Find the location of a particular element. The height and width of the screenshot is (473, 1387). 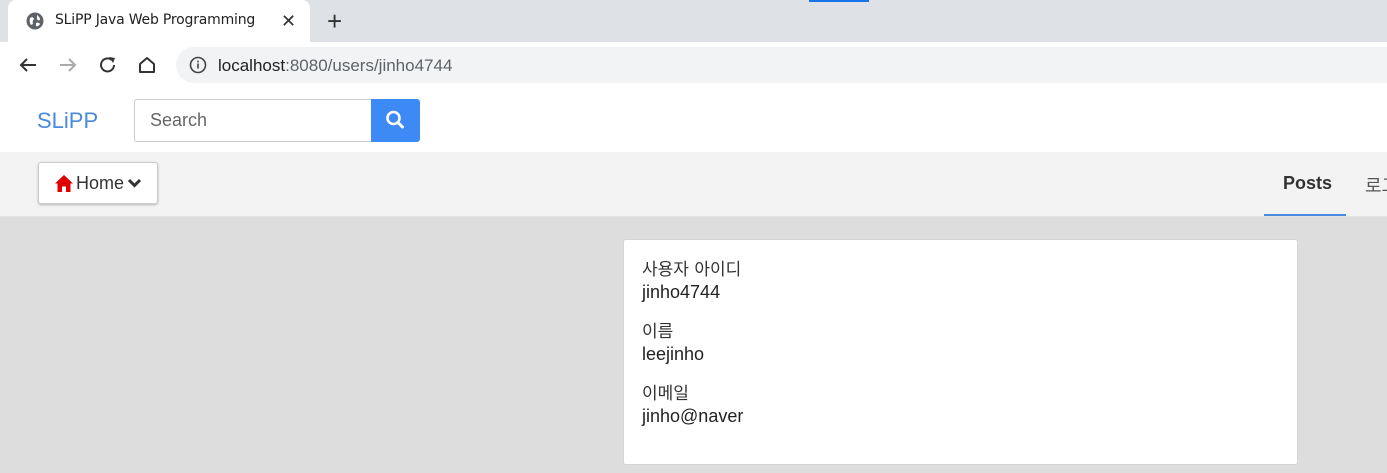

user-id-label: 사용자 아이디 is located at coordinates (692, 270).